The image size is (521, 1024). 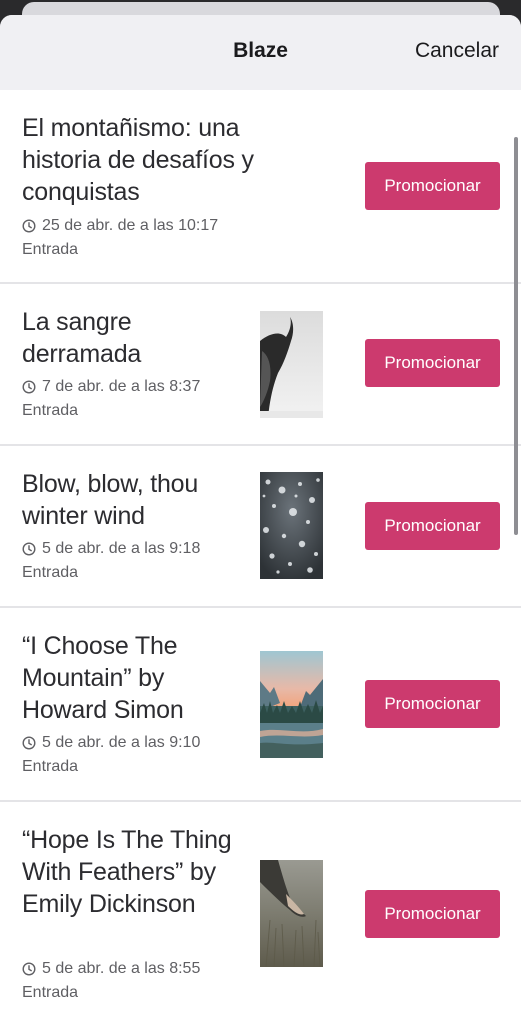 I want to click on post-date: 5 de abr. de a las 9:10, so click(x=111, y=743).